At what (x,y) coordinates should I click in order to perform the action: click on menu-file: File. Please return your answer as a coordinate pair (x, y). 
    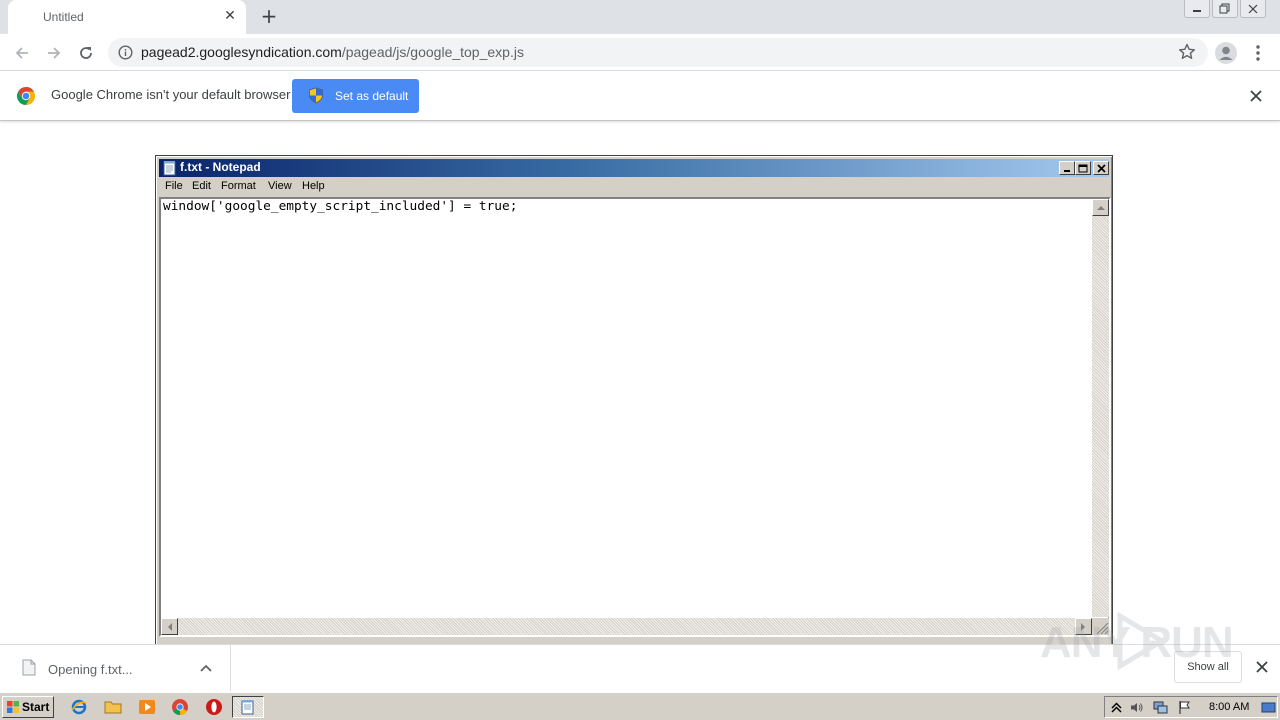
    Looking at the image, I should click on (174, 186).